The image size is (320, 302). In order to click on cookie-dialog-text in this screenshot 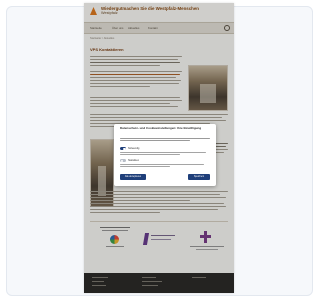, I will do `click(165, 140)`.